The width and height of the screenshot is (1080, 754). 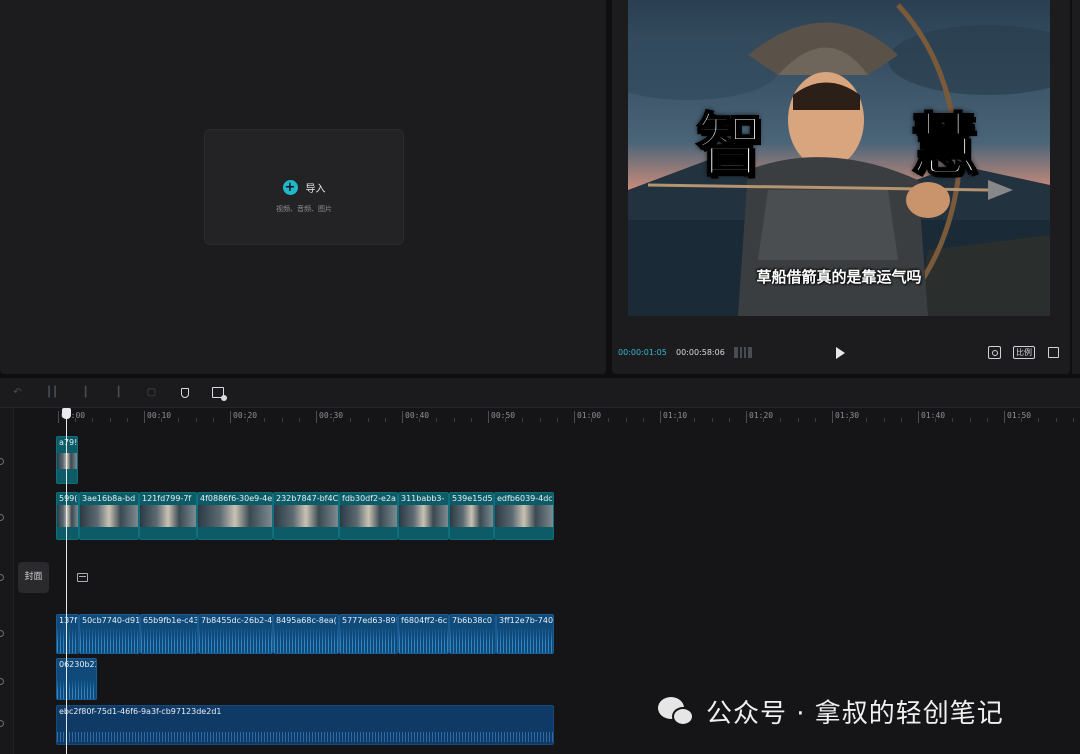 I want to click on split-icon: ┃┃, so click(x=52, y=392).